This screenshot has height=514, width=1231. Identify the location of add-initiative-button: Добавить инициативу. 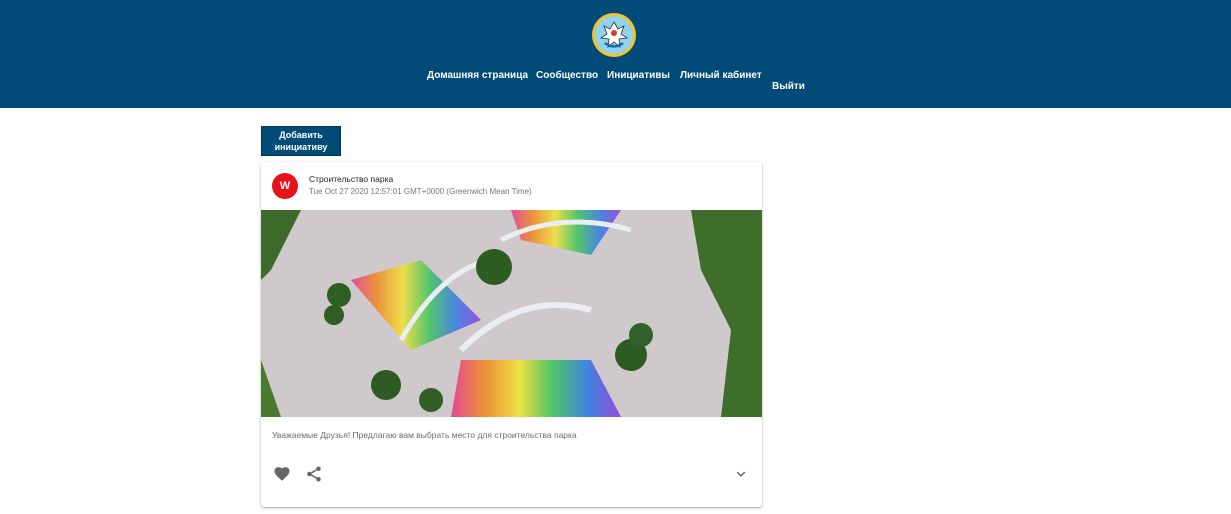
(301, 141).